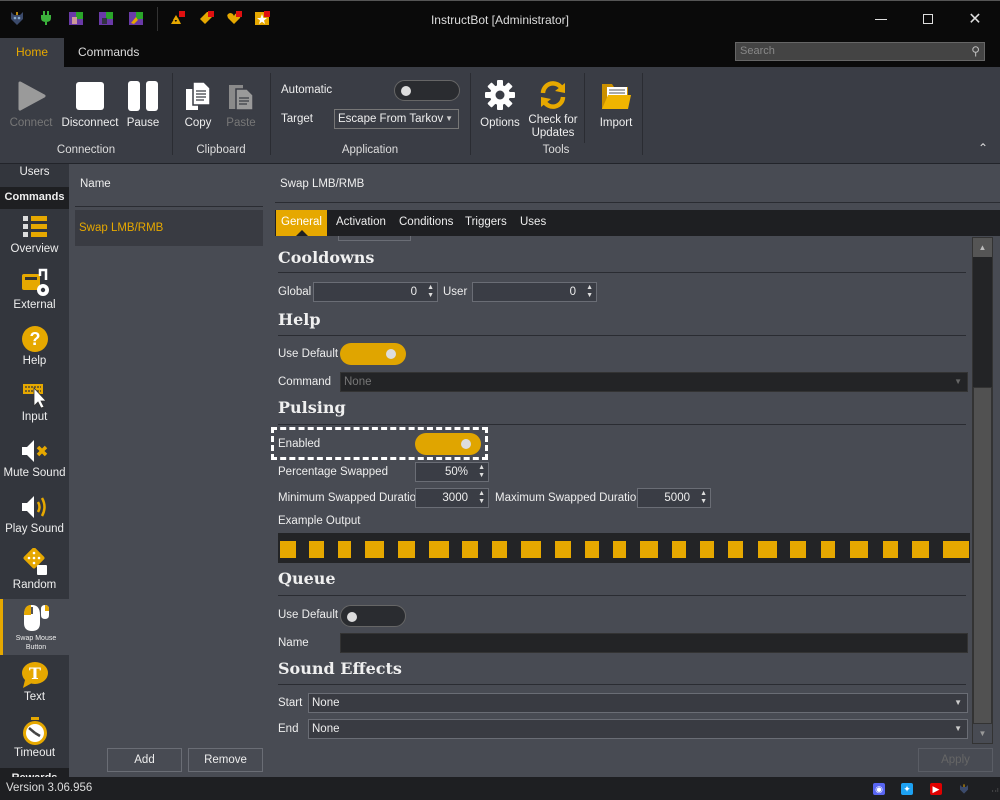  Describe the element at coordinates (34, 457) in the screenshot. I see `sidebar-item-mute-sound: Mute Sound` at that location.